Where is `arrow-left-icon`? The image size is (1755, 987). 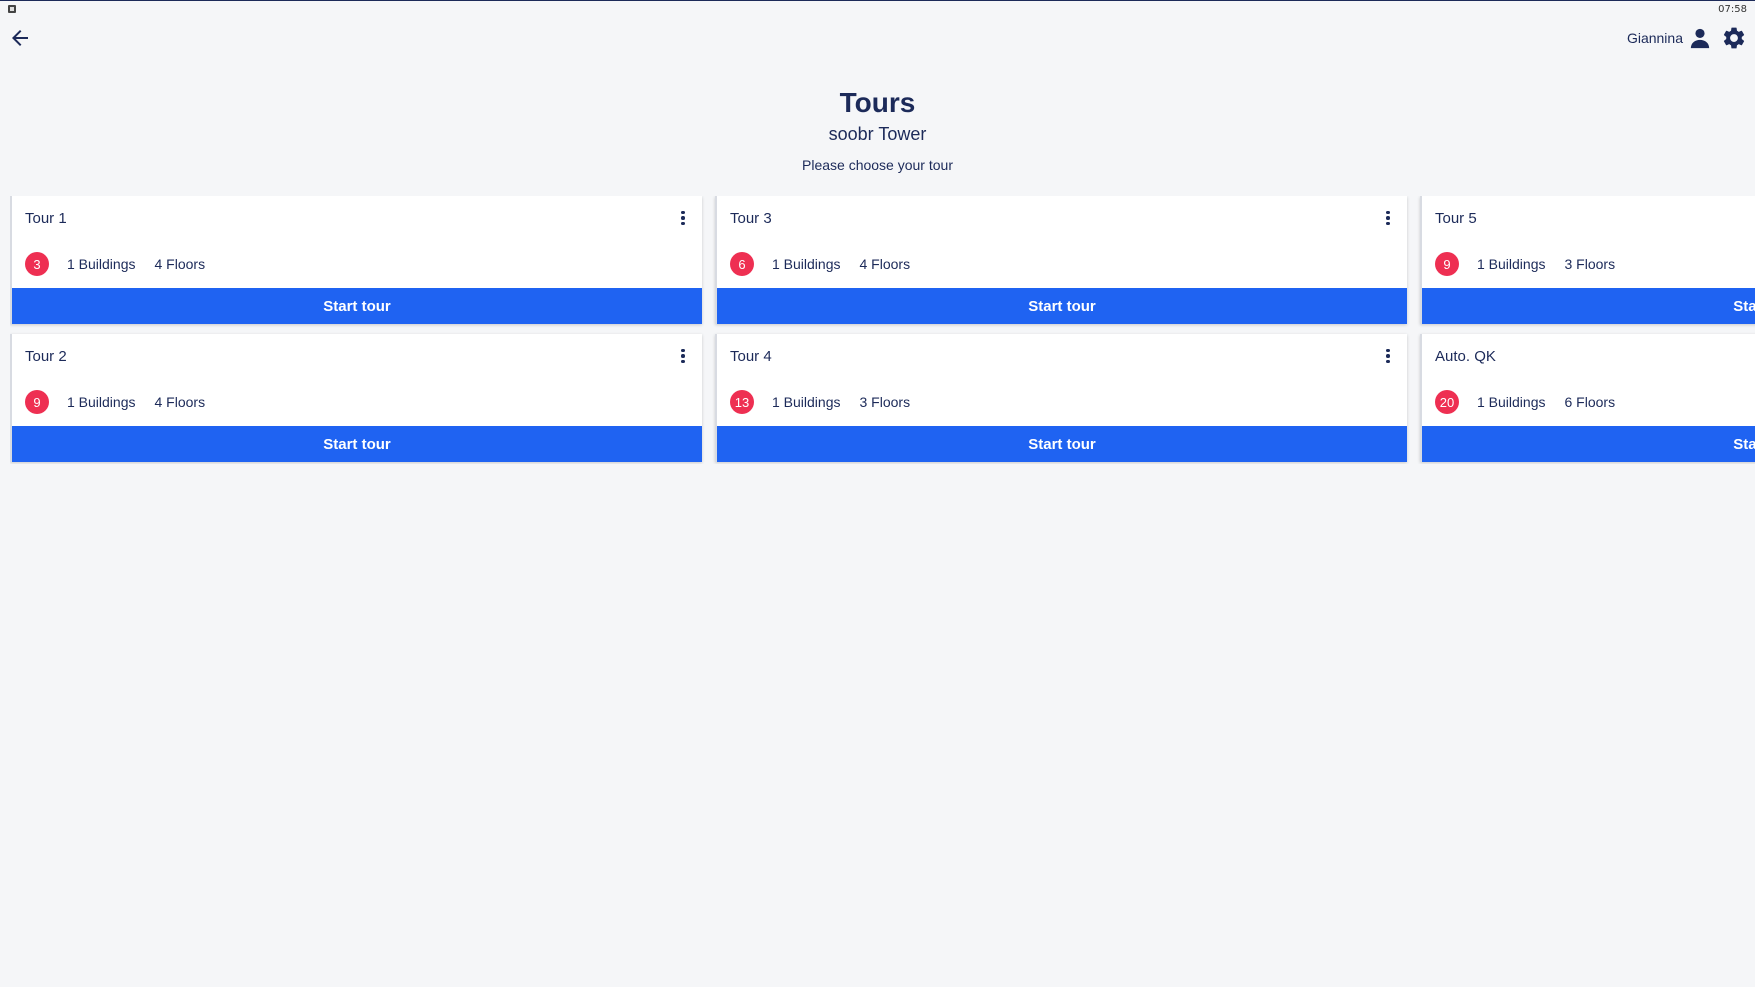 arrow-left-icon is located at coordinates (20, 38).